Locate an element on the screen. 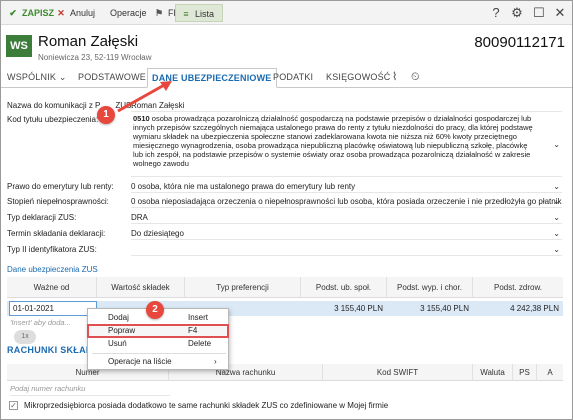 Image resolution: width=573 pixels, height=420 pixels. annotation-arrows is located at coordinates (144, 97).